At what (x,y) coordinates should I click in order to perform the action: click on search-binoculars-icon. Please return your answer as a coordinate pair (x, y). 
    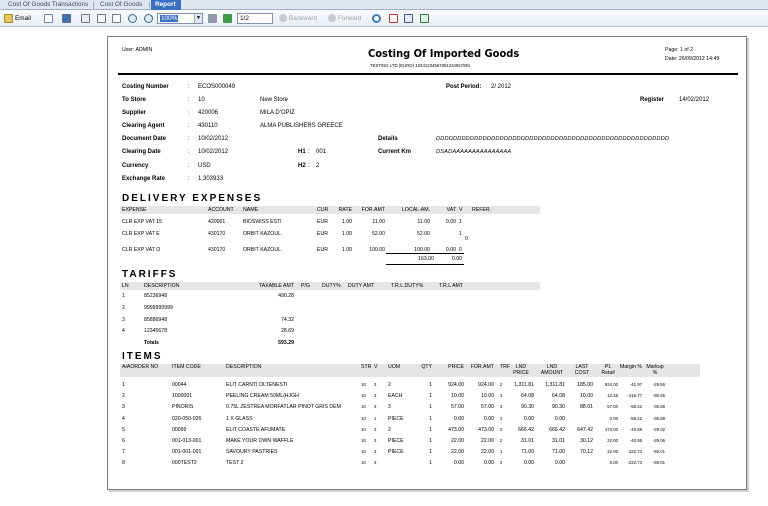
    Looking at the image, I should click on (66, 18).